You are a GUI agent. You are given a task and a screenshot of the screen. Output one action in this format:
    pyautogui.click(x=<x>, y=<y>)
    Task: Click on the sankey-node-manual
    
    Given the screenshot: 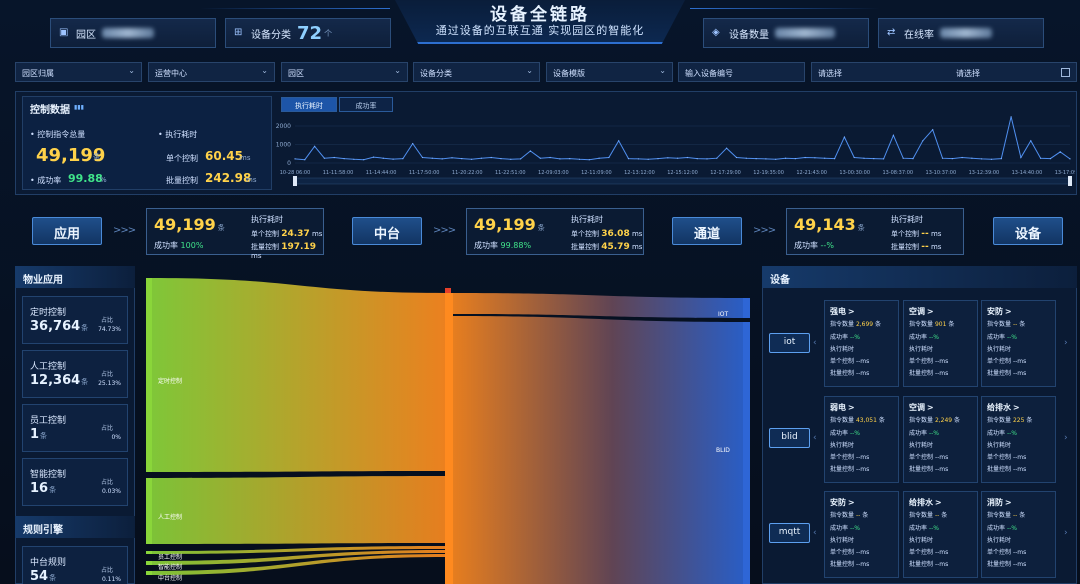 What is the action you would take?
    pyautogui.click(x=149, y=511)
    